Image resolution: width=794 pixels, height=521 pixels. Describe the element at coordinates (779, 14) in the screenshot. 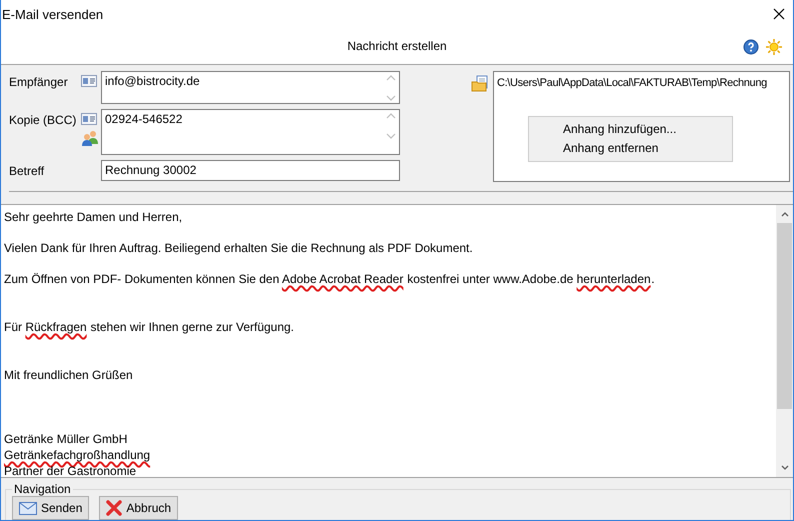

I see `close-icon` at that location.